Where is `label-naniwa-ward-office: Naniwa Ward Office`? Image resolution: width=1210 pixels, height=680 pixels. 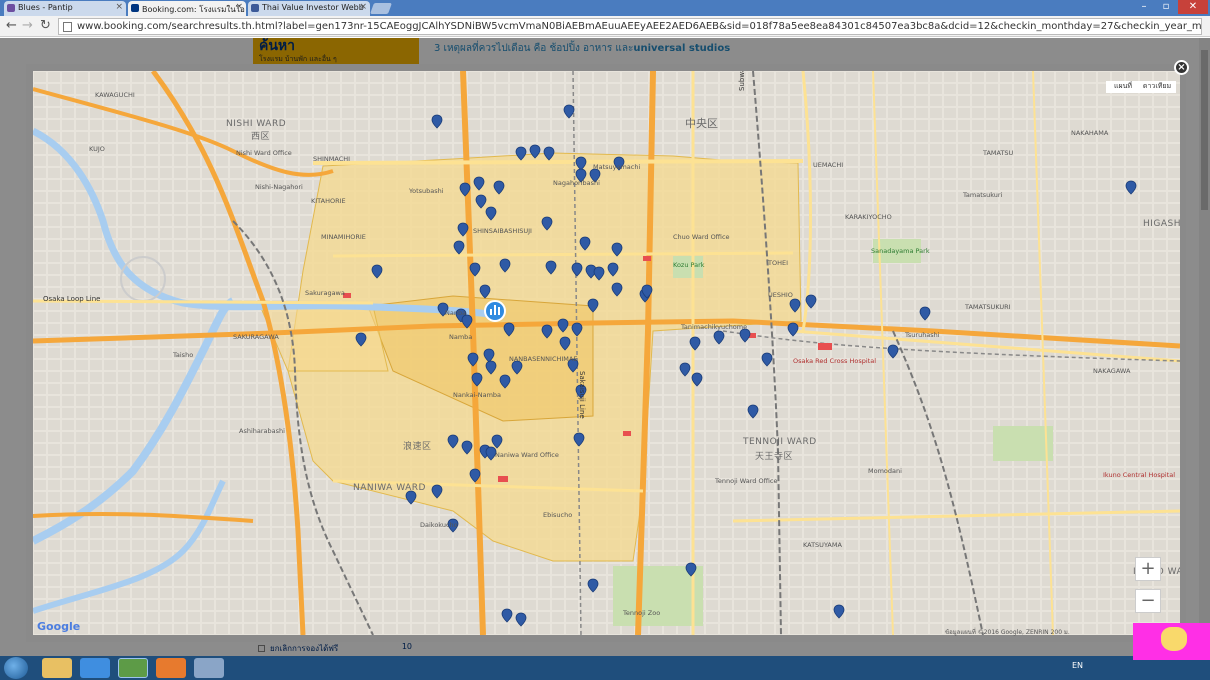
label-naniwa-ward-office: Naniwa Ward Office is located at coordinates (527, 455).